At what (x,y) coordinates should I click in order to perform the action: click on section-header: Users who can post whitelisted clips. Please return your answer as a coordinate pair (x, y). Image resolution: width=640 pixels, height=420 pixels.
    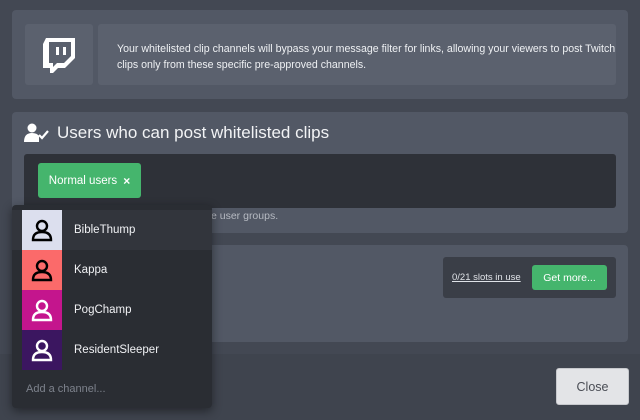
    Looking at the image, I should click on (176, 133).